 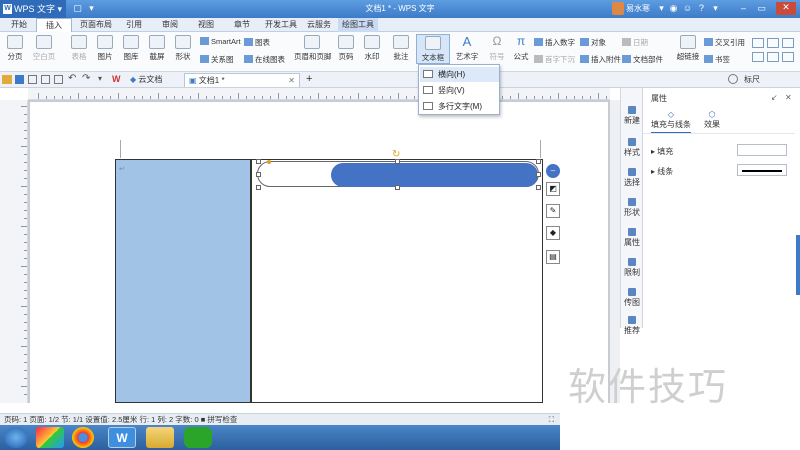 I want to click on watermark-button: 水印, so click(x=372, y=48).